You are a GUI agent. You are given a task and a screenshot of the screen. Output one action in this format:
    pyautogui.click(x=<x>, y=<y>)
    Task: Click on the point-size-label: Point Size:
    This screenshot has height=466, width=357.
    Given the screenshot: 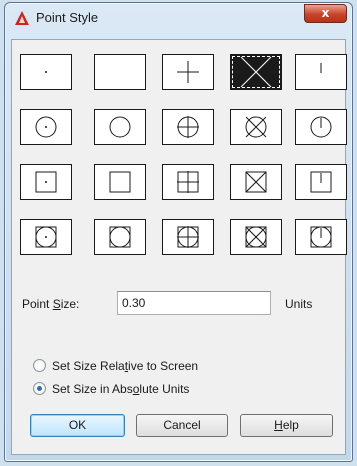 What is the action you would take?
    pyautogui.click(x=50, y=304)
    